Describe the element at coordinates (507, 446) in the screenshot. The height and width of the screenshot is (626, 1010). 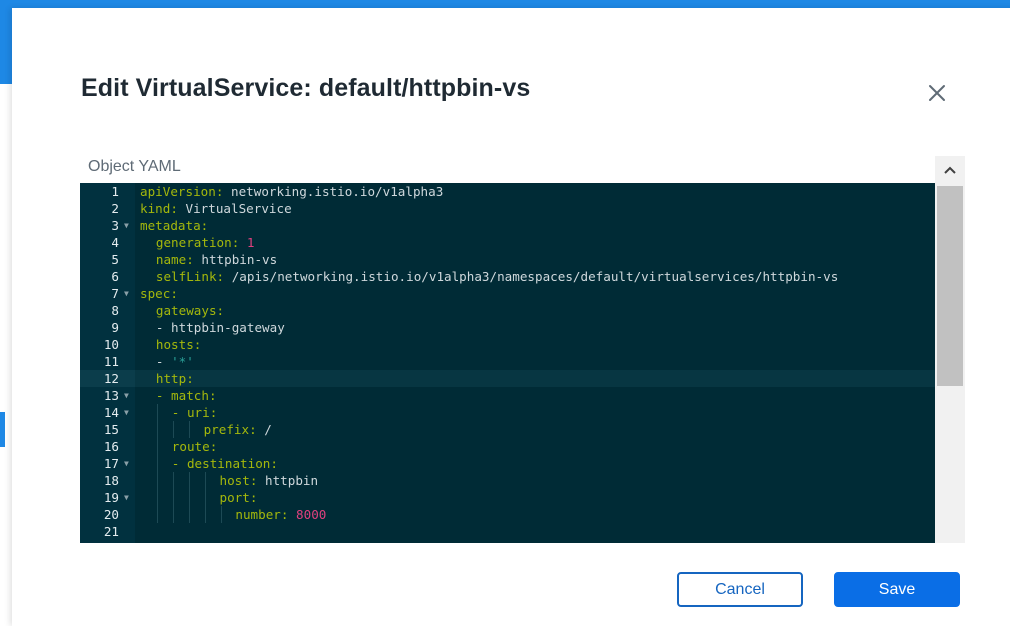
I see `code-line: 16 route:` at that location.